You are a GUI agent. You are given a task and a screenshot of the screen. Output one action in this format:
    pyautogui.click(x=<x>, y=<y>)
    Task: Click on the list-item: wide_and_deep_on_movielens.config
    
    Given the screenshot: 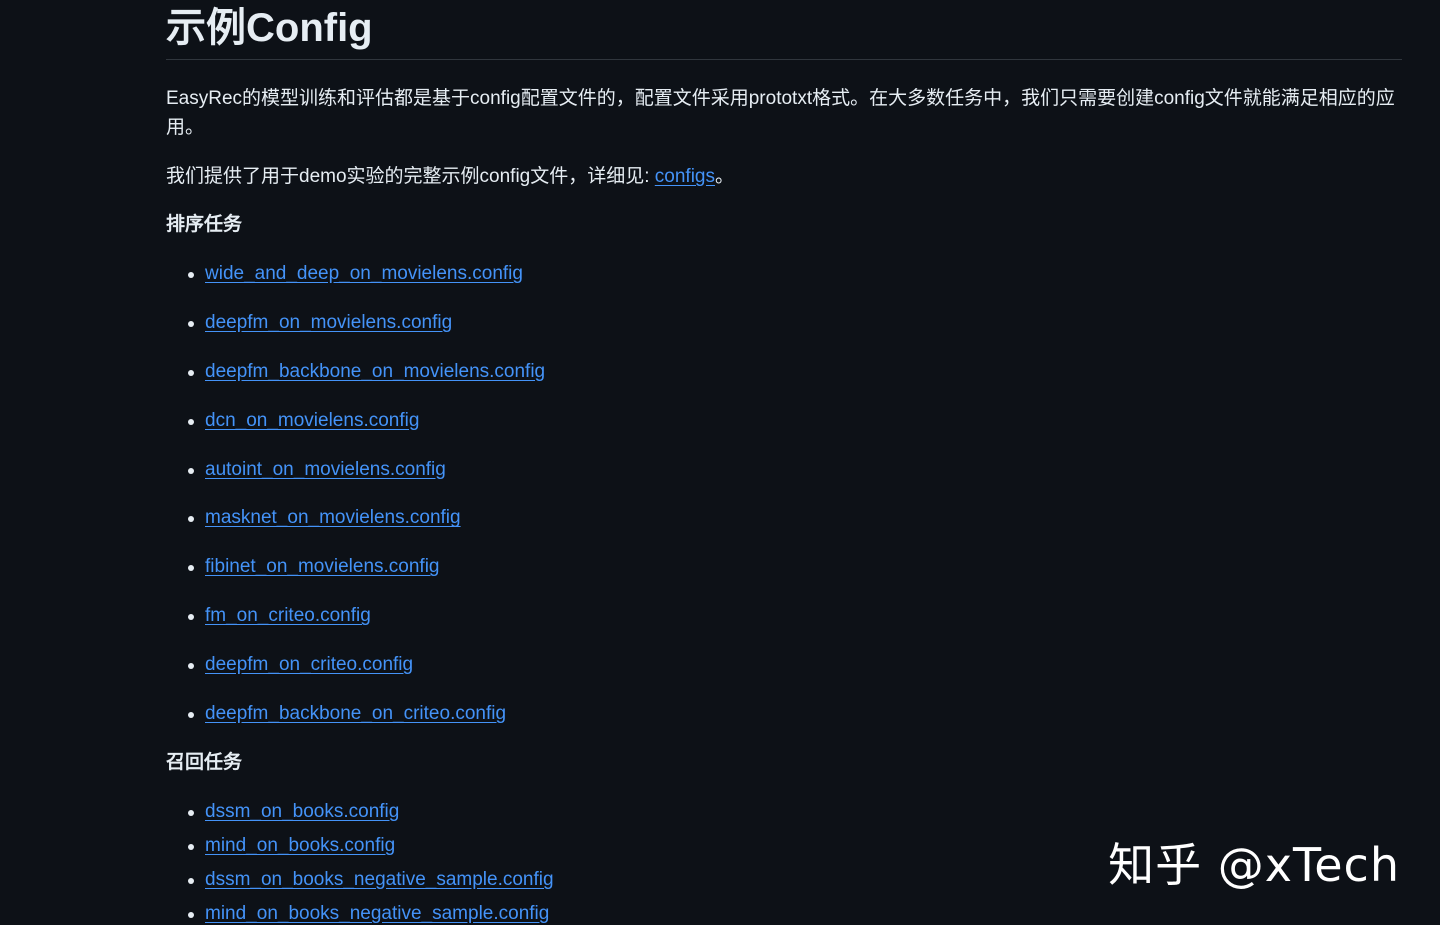 What is the action you would take?
    pyautogui.click(x=355, y=284)
    